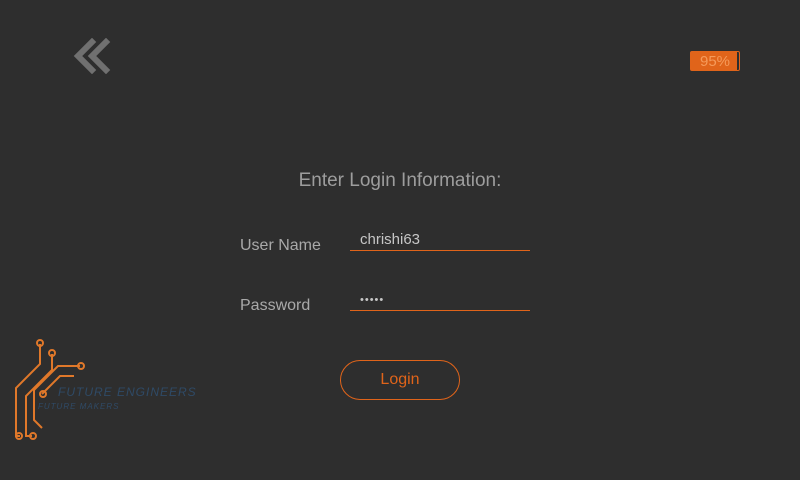  I want to click on username-label: User Name, so click(280, 245).